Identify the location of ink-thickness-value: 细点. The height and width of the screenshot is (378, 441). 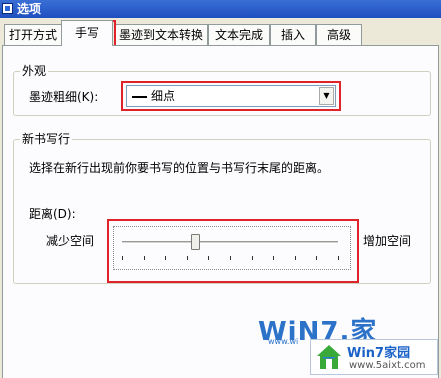
(163, 96).